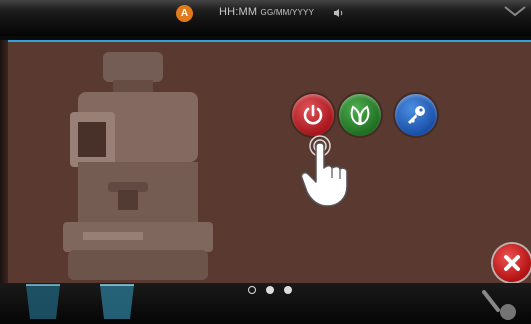 The image size is (531, 324). Describe the element at coordinates (4, 161) in the screenshot. I see `panel-edge` at that location.